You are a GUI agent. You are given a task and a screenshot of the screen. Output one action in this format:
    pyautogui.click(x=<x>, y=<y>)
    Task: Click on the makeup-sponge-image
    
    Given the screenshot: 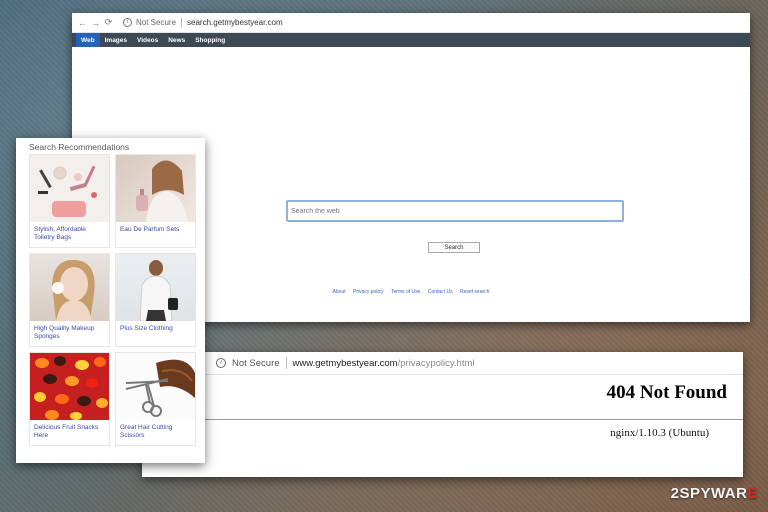 What is the action you would take?
    pyautogui.click(x=69, y=287)
    